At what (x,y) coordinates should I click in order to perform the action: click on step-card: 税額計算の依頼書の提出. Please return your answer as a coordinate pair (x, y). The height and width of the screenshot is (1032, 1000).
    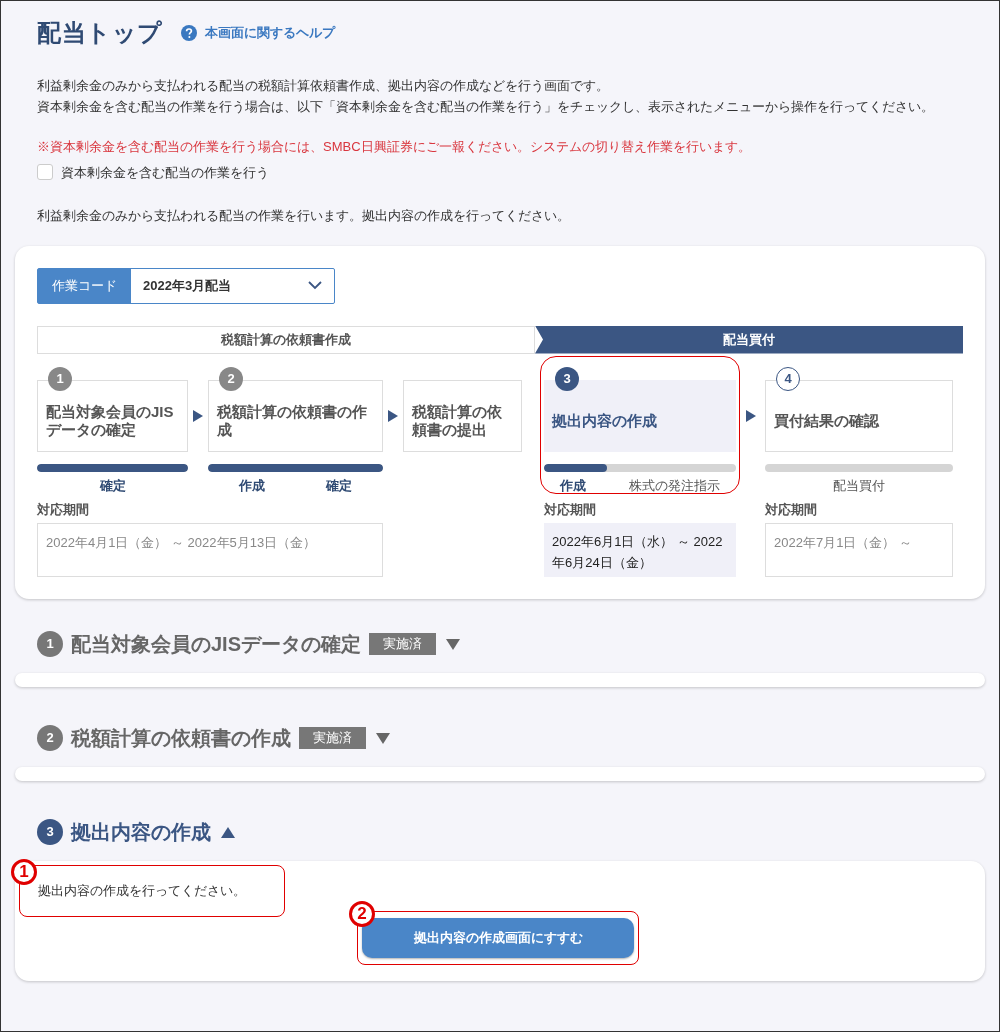
    Looking at the image, I should click on (462, 415).